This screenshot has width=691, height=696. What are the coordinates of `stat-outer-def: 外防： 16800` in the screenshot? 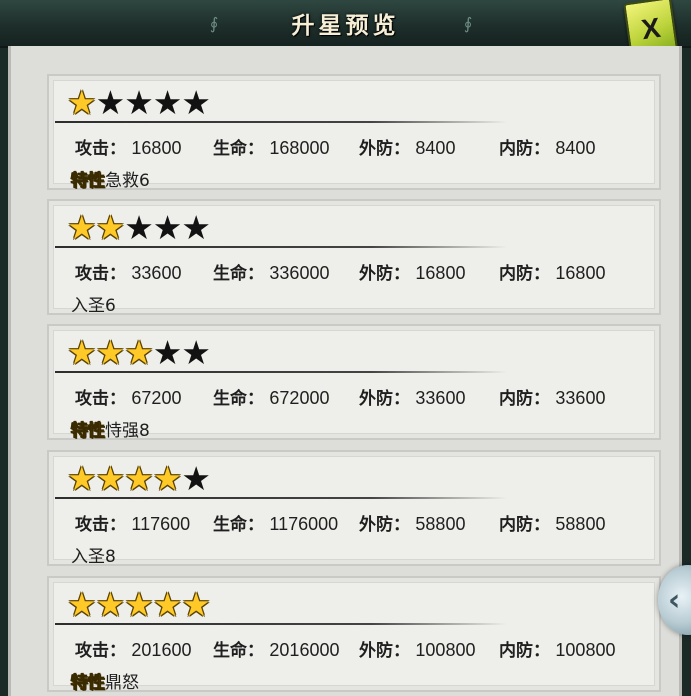 It's located at (412, 271).